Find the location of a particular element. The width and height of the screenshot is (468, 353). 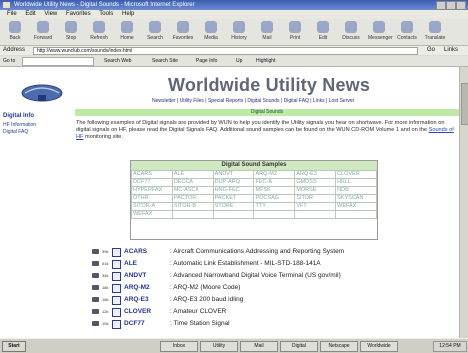

menu-file: File is located at coordinates (12, 14).